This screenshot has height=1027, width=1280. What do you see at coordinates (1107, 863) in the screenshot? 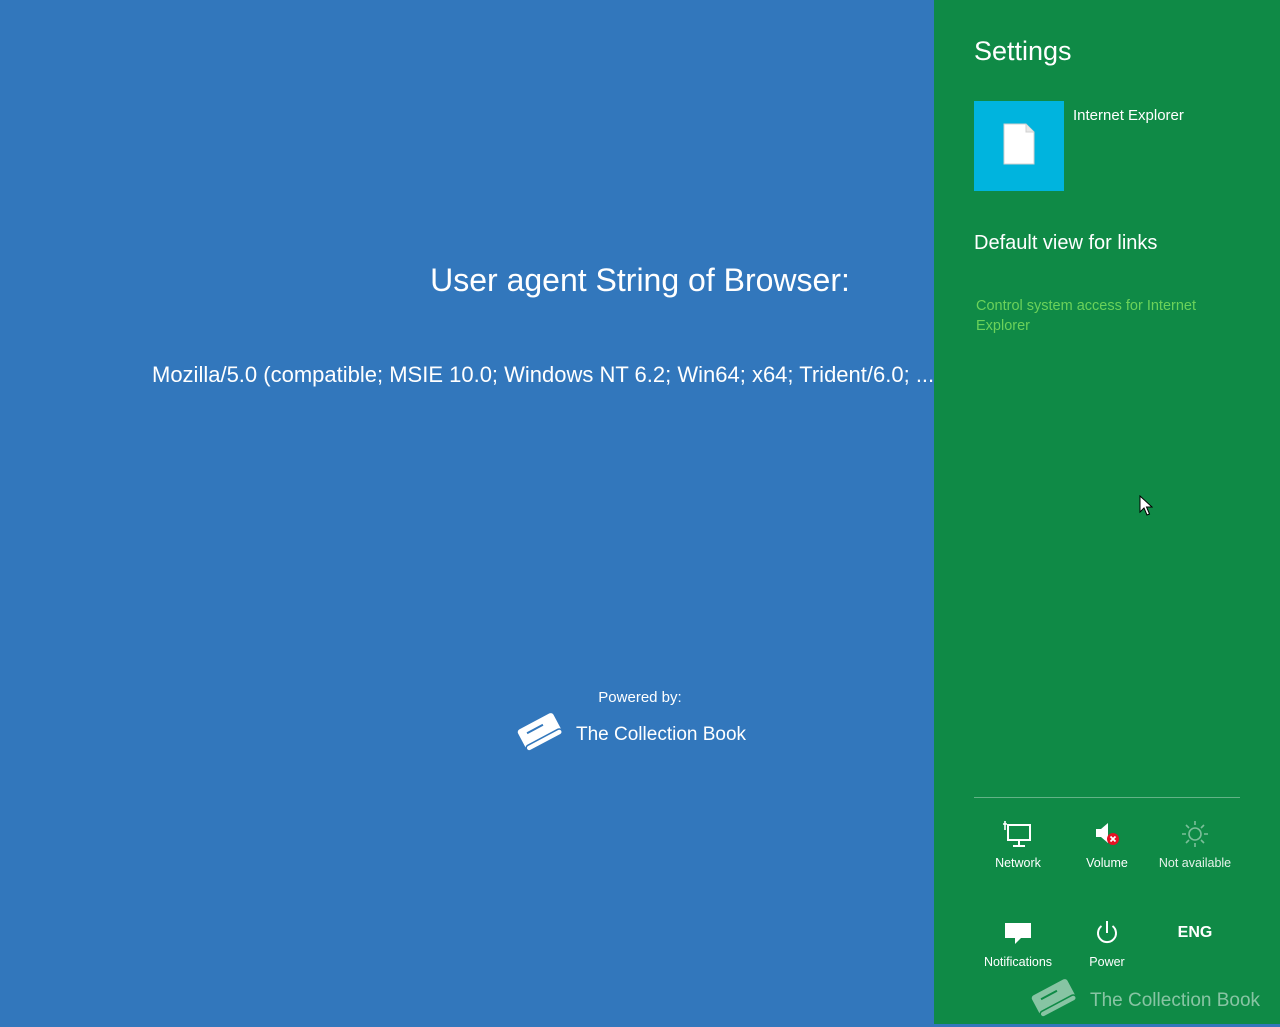
I see `volume-label: Volume` at bounding box center [1107, 863].